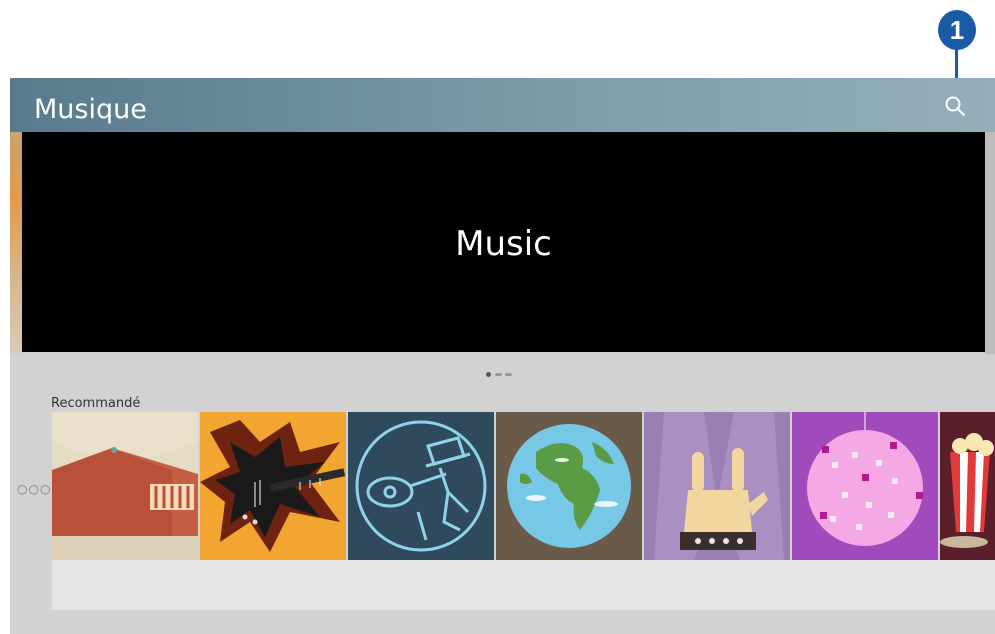 Image resolution: width=995 pixels, height=634 pixels. I want to click on callout-badge: 1, so click(957, 30).